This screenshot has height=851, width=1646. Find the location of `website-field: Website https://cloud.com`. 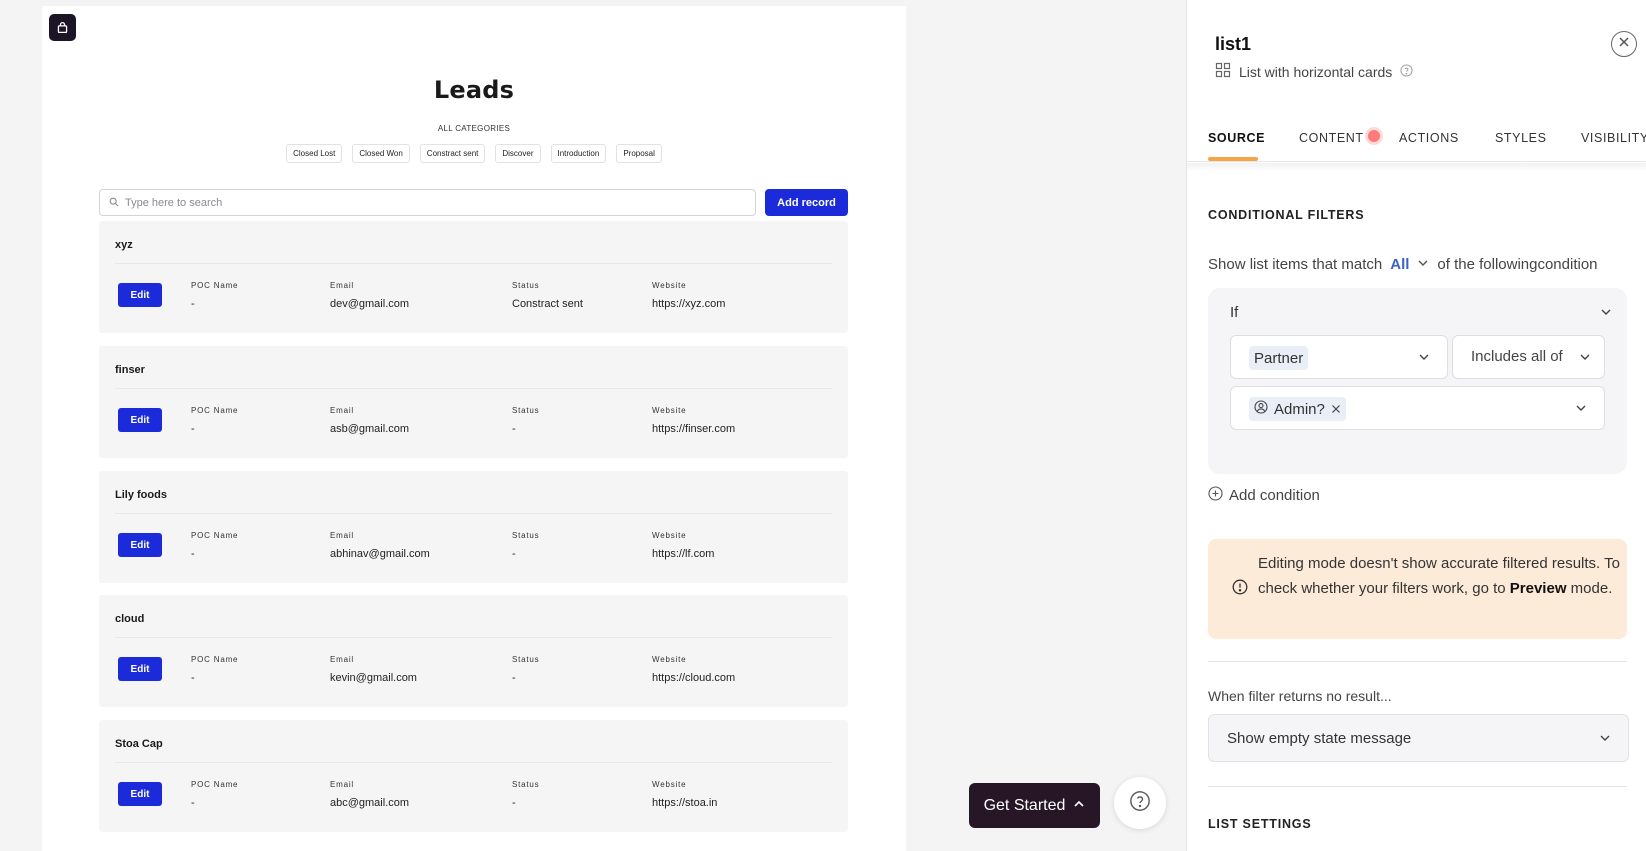

website-field: Website https://cloud.com is located at coordinates (693, 669).